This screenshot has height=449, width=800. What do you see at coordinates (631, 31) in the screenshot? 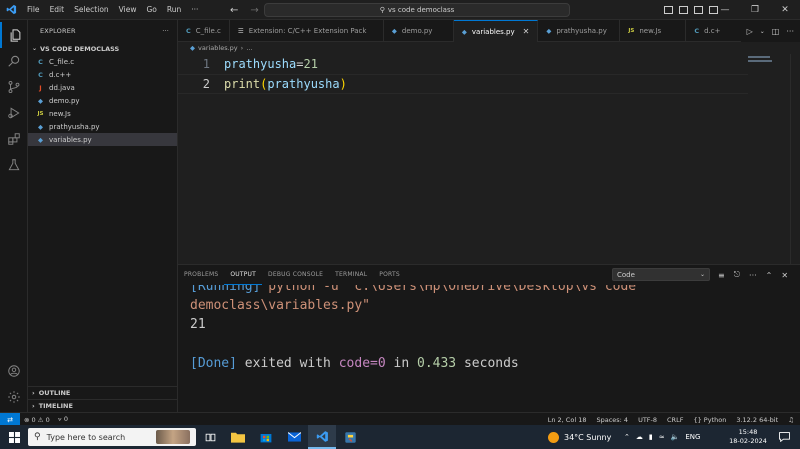
I see `js-file-icon: JS` at bounding box center [631, 31].